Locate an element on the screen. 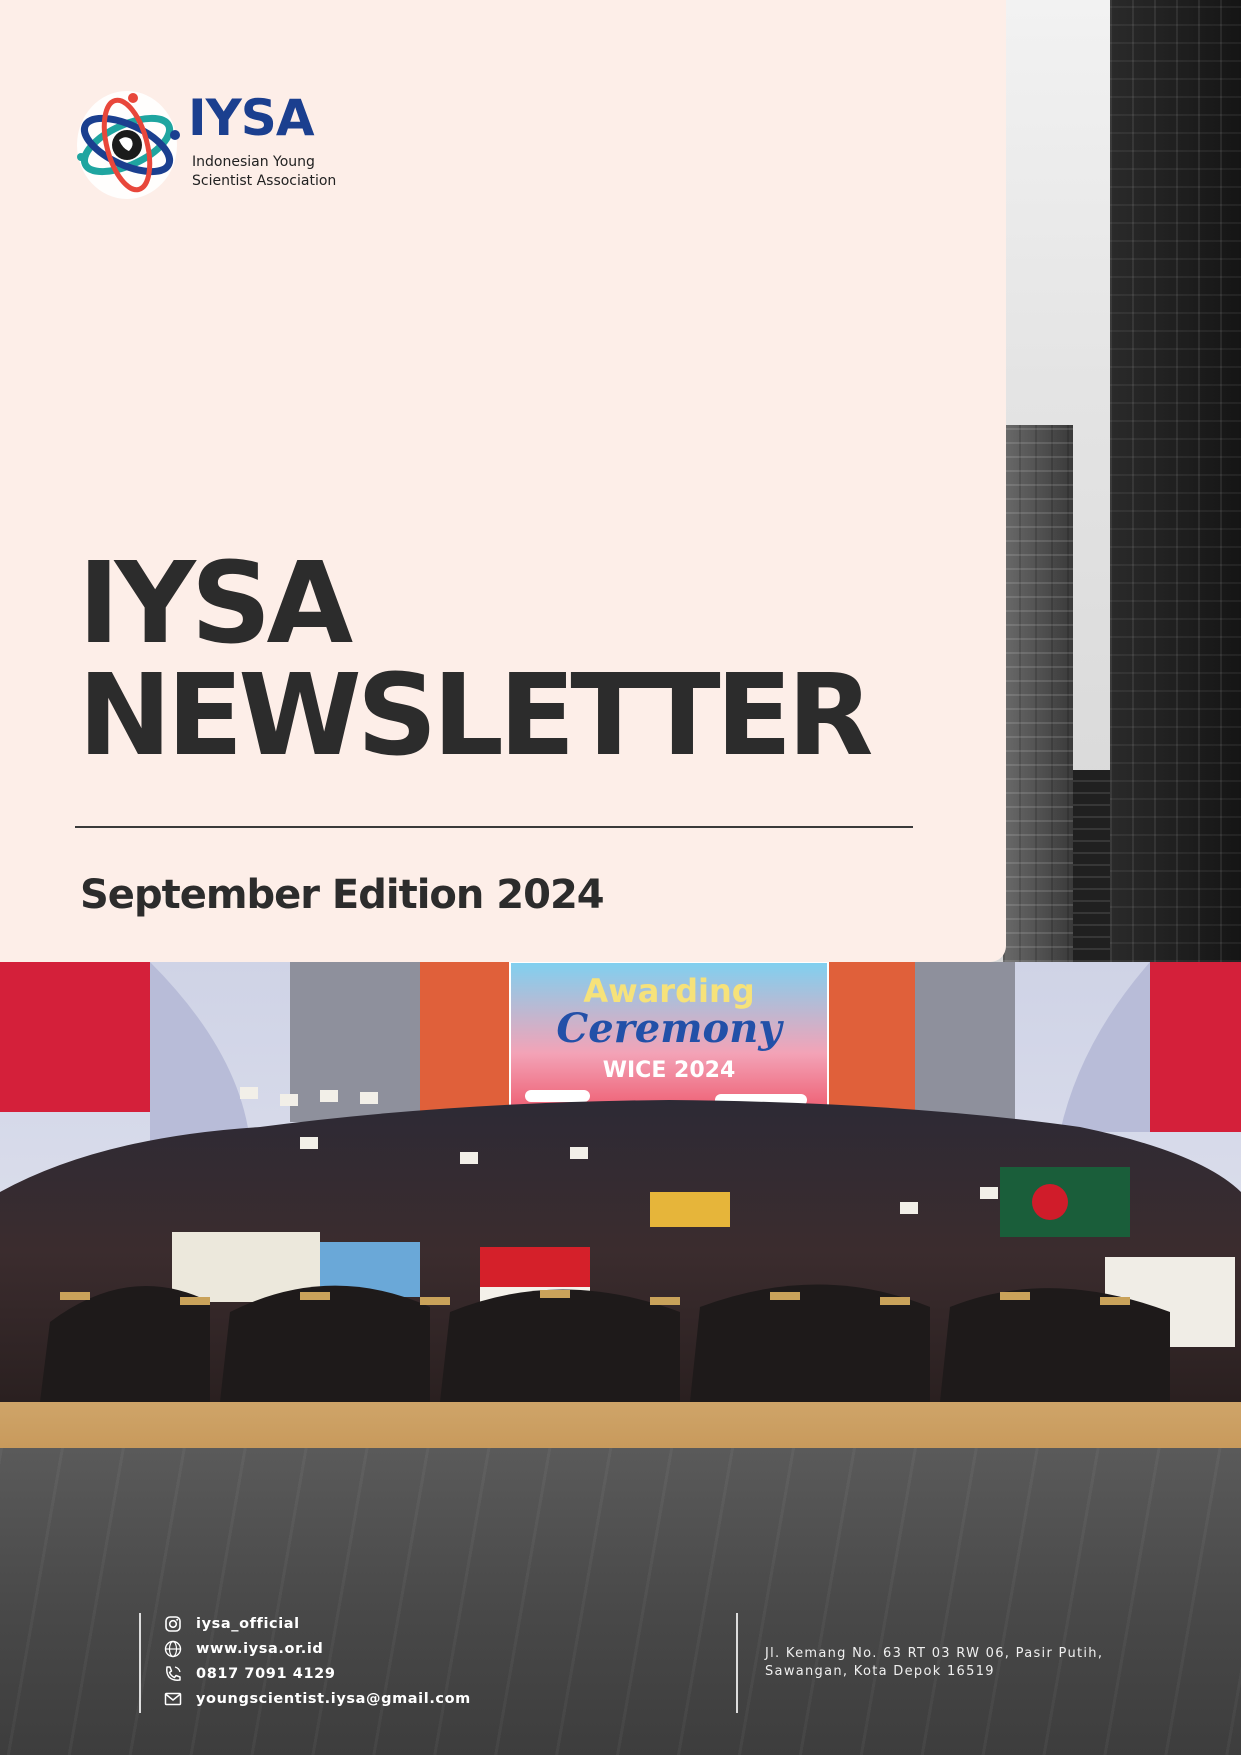 Image resolution: width=1241 pixels, height=1755 pixels. mail-icon is located at coordinates (173, 1699).